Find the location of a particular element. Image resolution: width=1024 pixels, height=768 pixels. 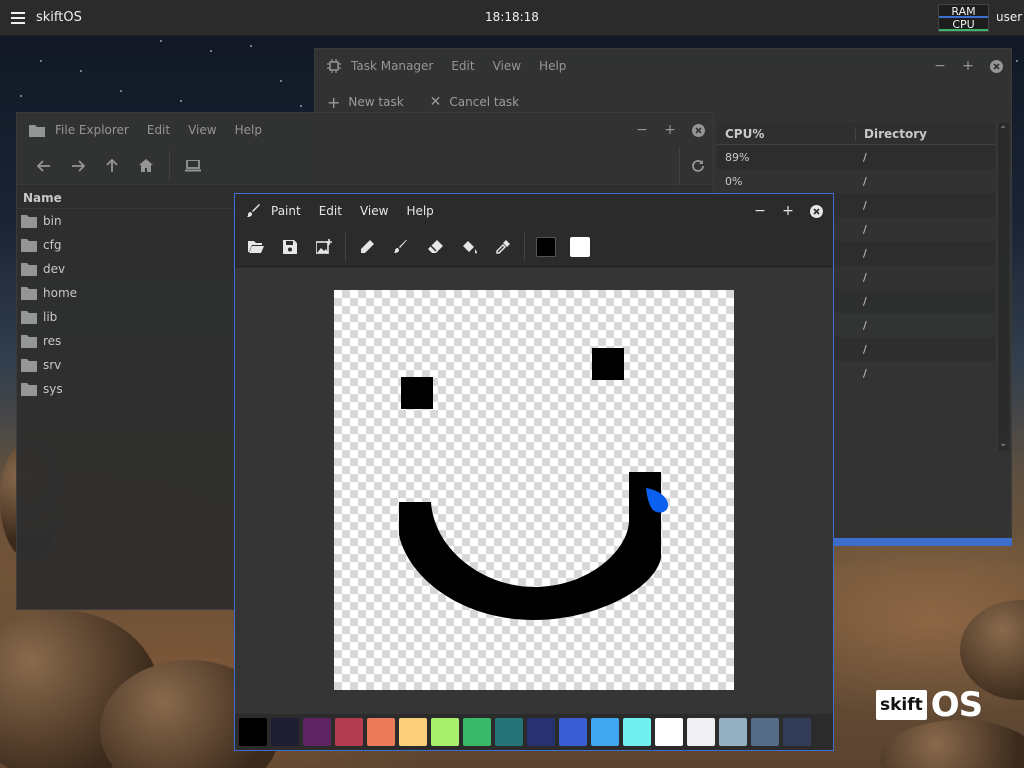

home-button is located at coordinates (146, 166).